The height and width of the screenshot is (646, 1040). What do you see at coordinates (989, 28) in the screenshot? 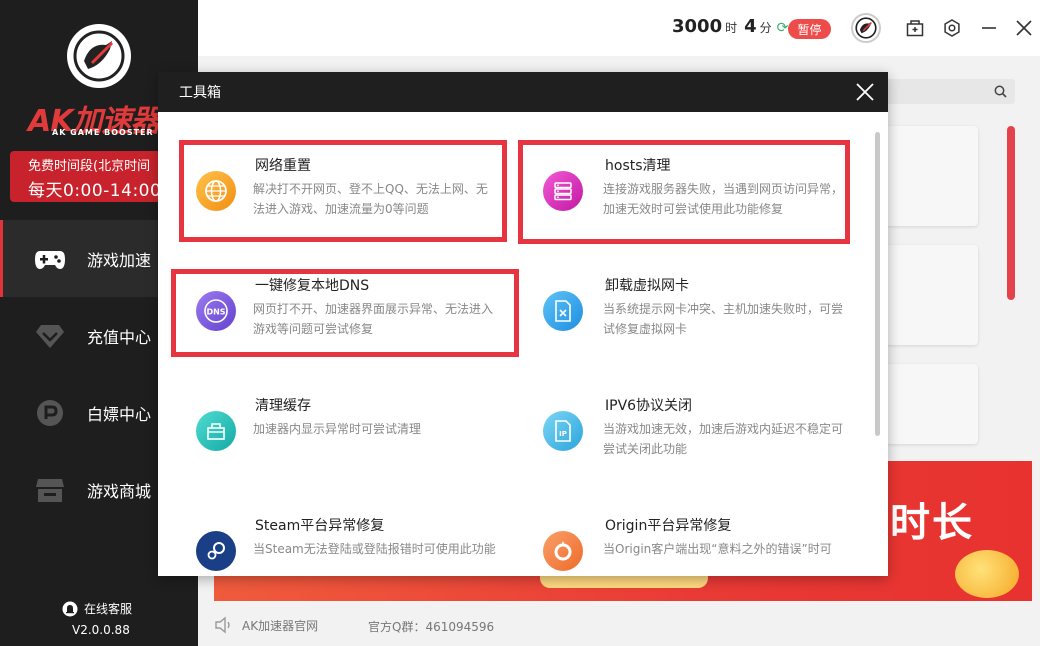
I see `minimize-icon` at bounding box center [989, 28].